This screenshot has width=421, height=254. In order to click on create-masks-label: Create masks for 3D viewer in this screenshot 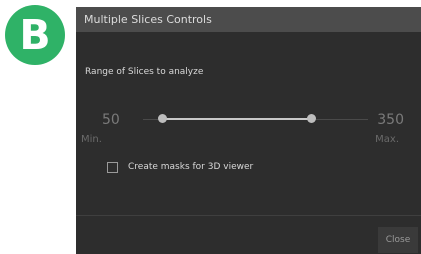, I will do `click(191, 167)`.